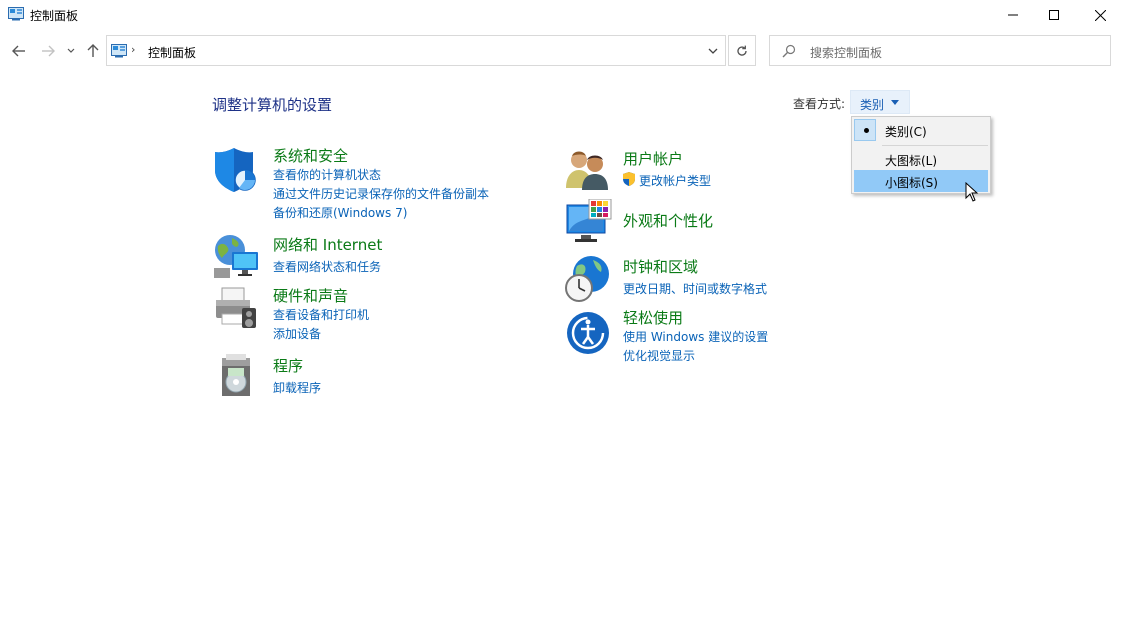 The image size is (1122, 631). I want to click on category-network: 网络和 Internet, so click(327, 244).